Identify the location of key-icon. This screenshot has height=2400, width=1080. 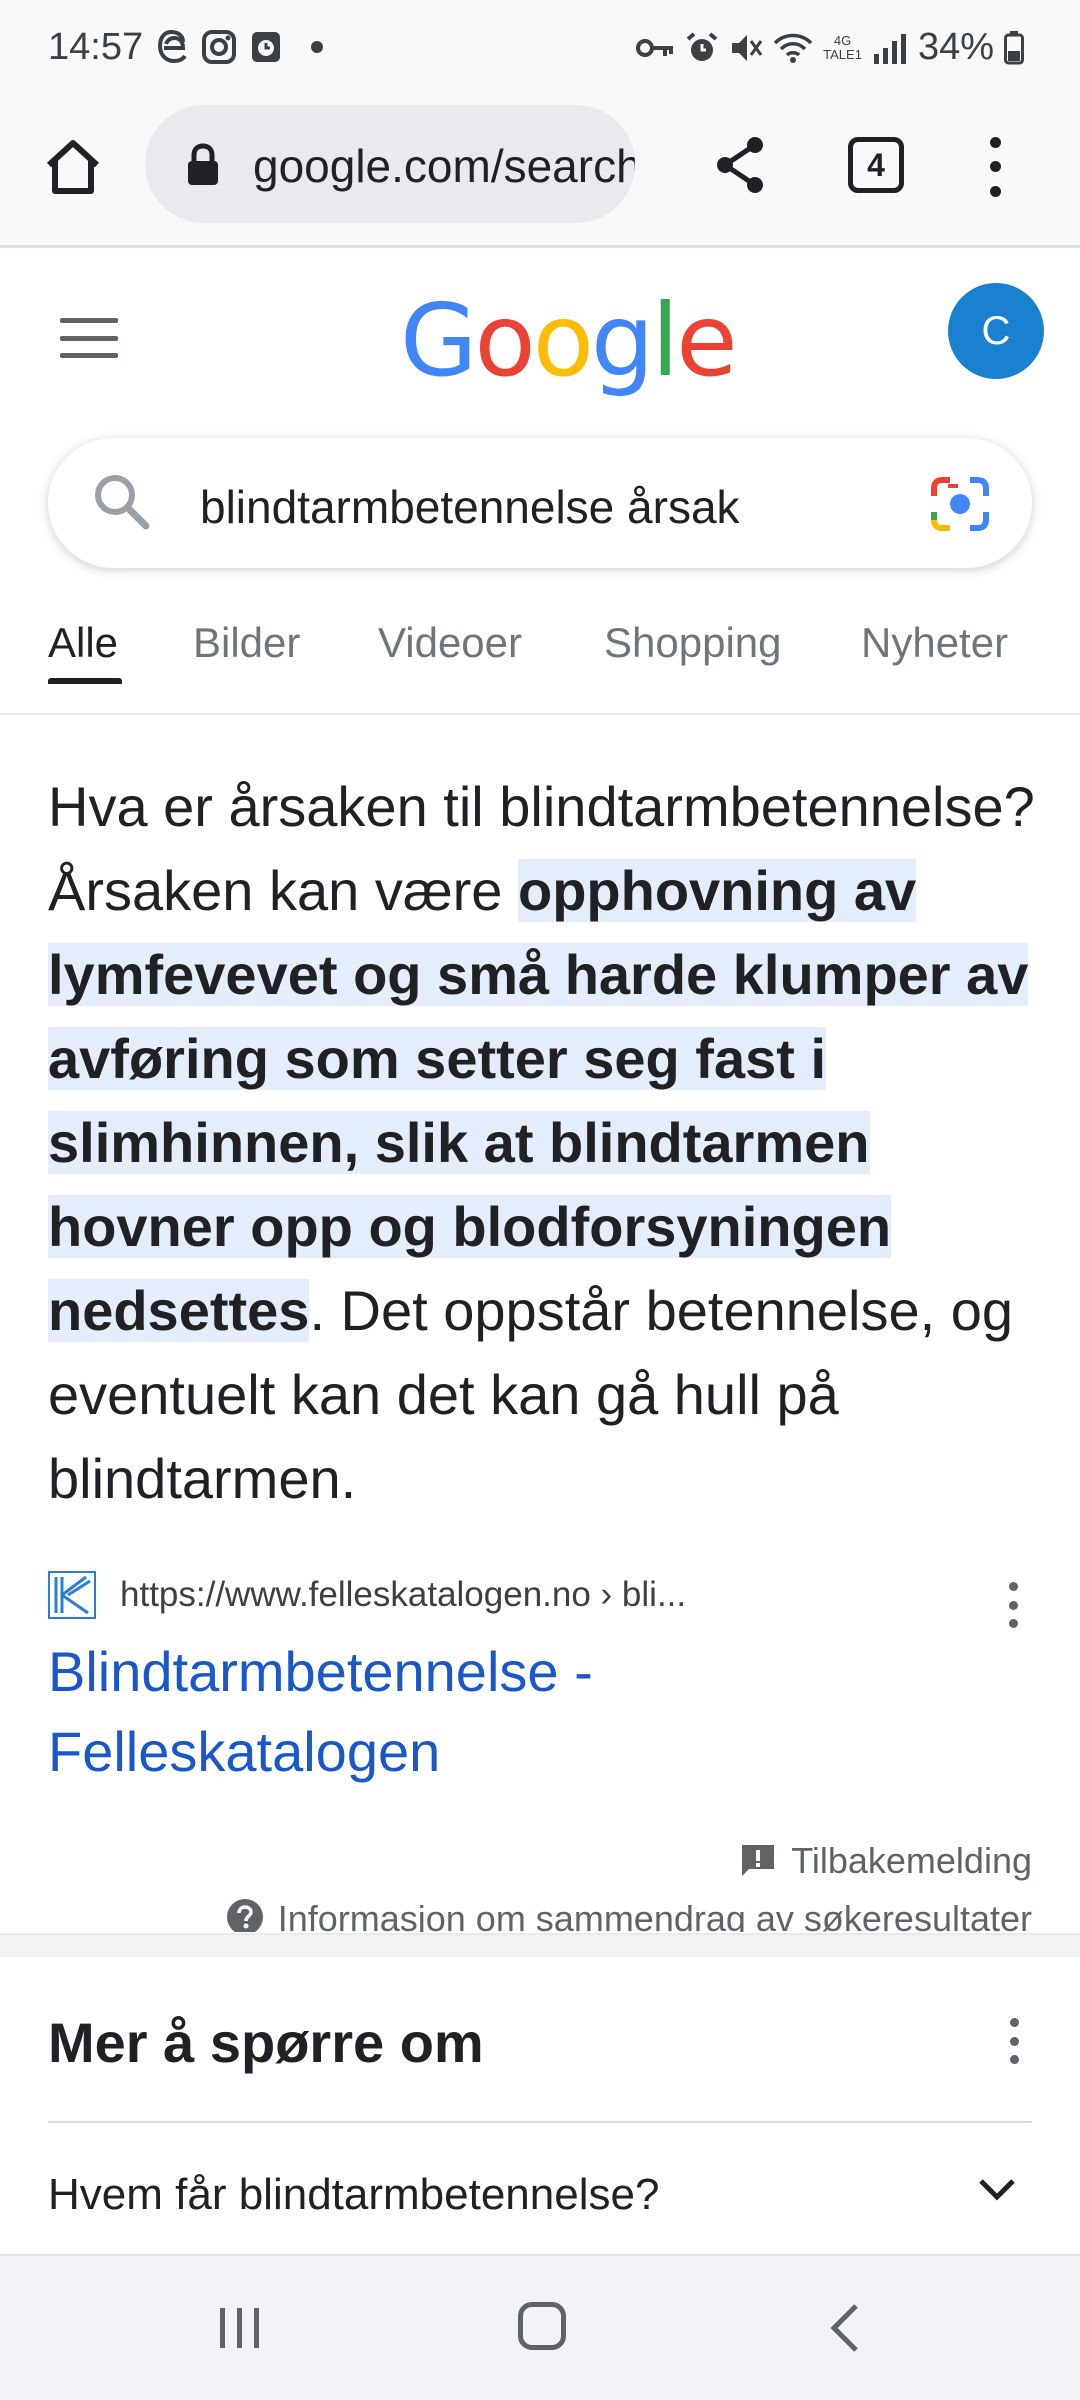
(655, 47).